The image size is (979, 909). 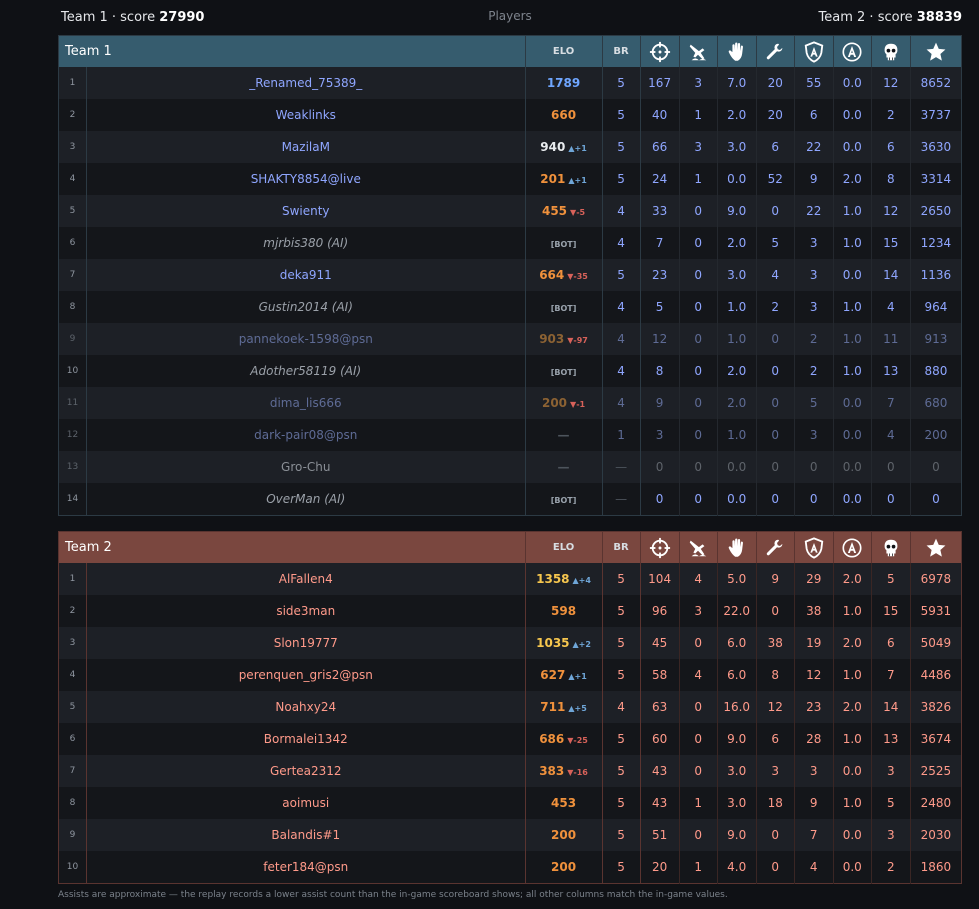 What do you see at coordinates (737, 211) in the screenshot?
I see `stat-hand: 9.0` at bounding box center [737, 211].